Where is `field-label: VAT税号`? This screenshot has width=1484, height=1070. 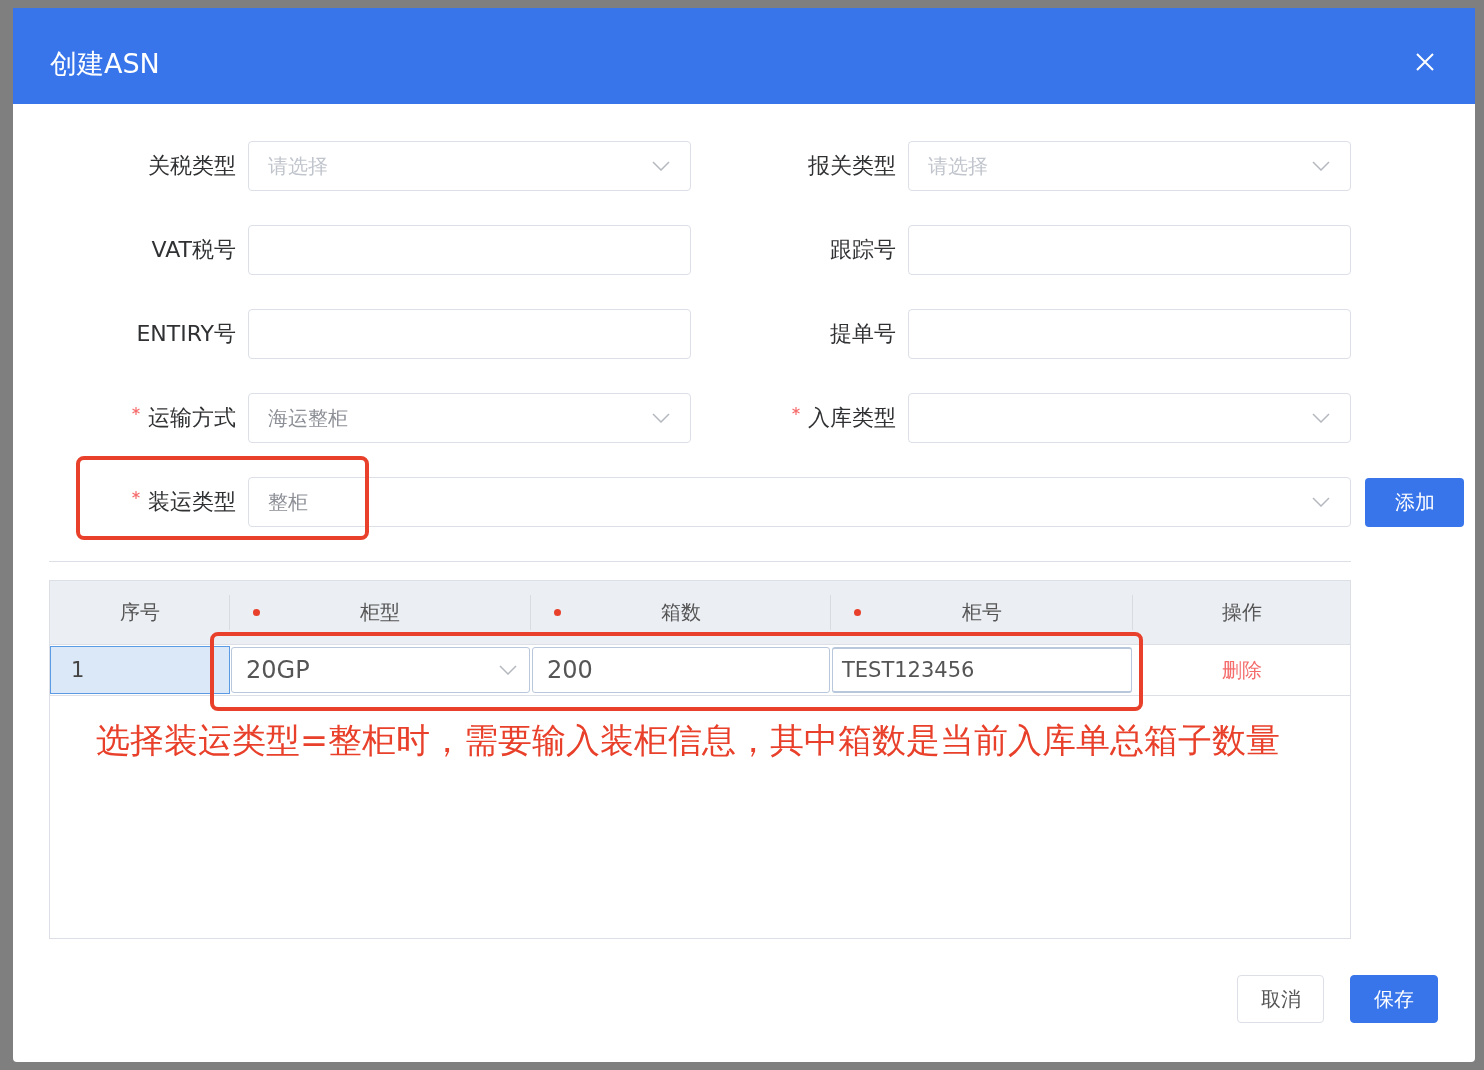 field-label: VAT税号 is located at coordinates (193, 250).